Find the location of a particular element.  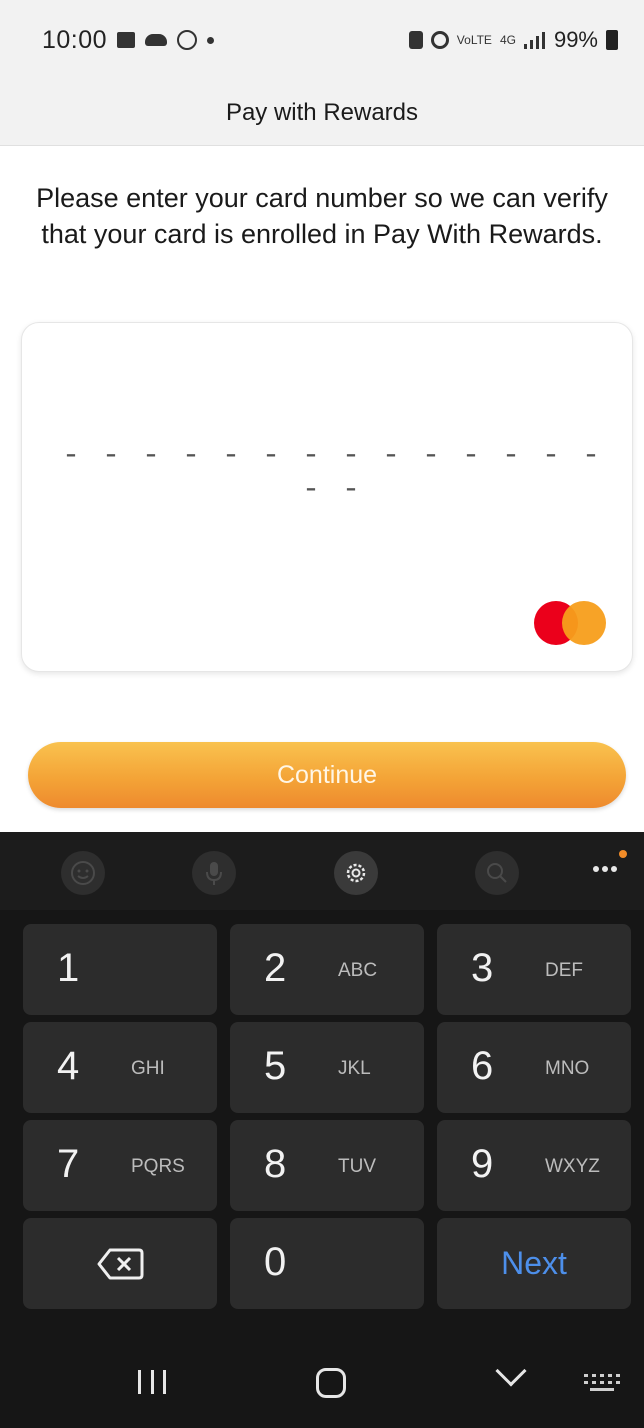

key-2-letters: ABC is located at coordinates (358, 970).